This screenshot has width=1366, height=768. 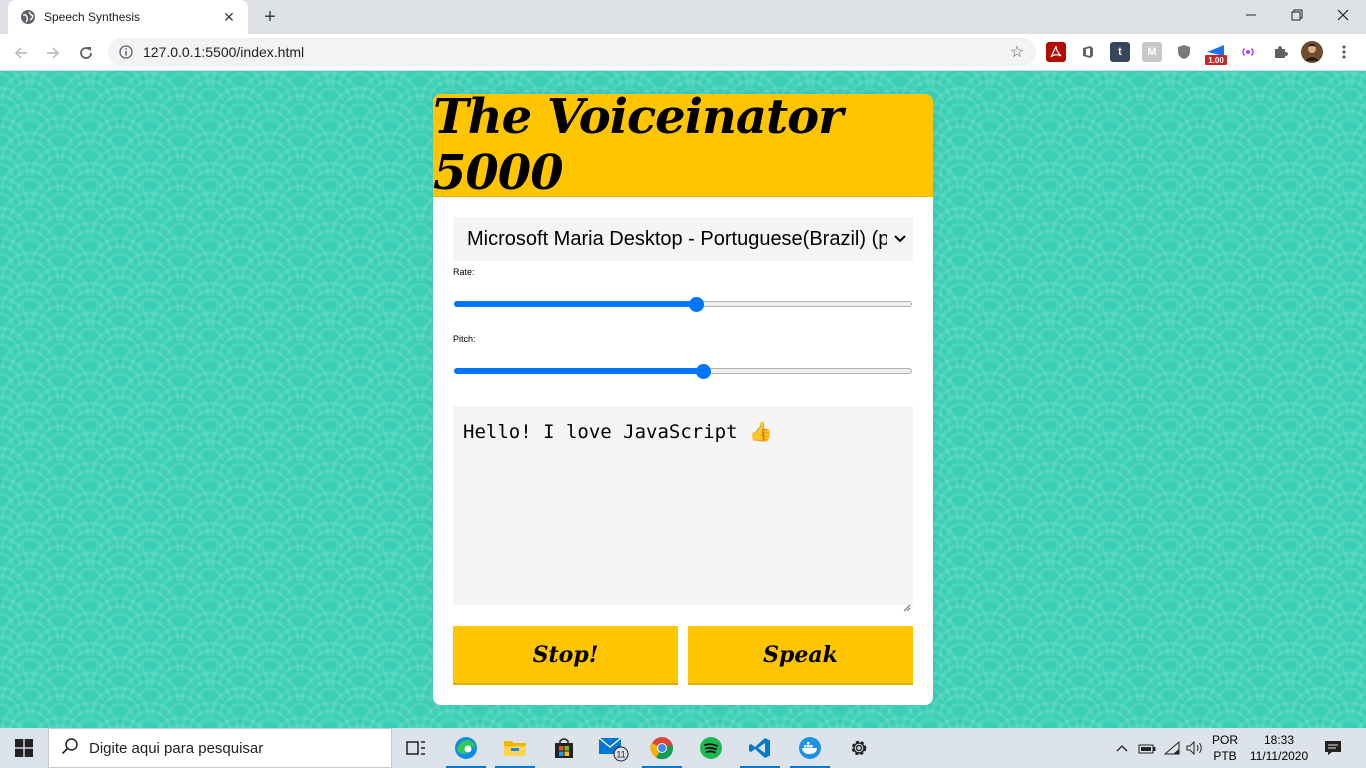 What do you see at coordinates (703, 371) in the screenshot?
I see `pitch-slider-thumb` at bounding box center [703, 371].